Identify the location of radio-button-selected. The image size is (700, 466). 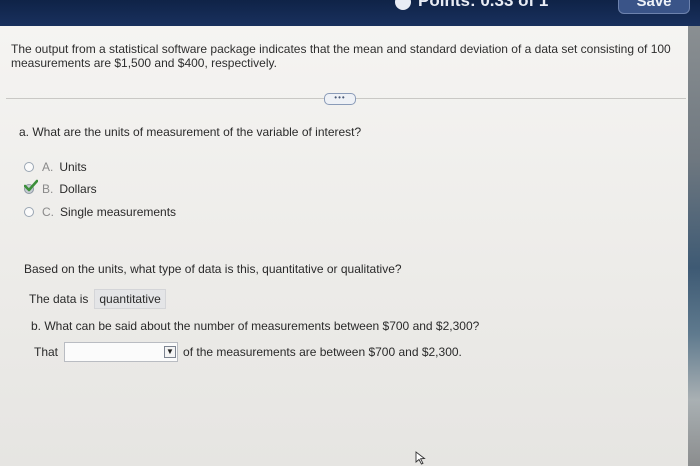
(31, 186).